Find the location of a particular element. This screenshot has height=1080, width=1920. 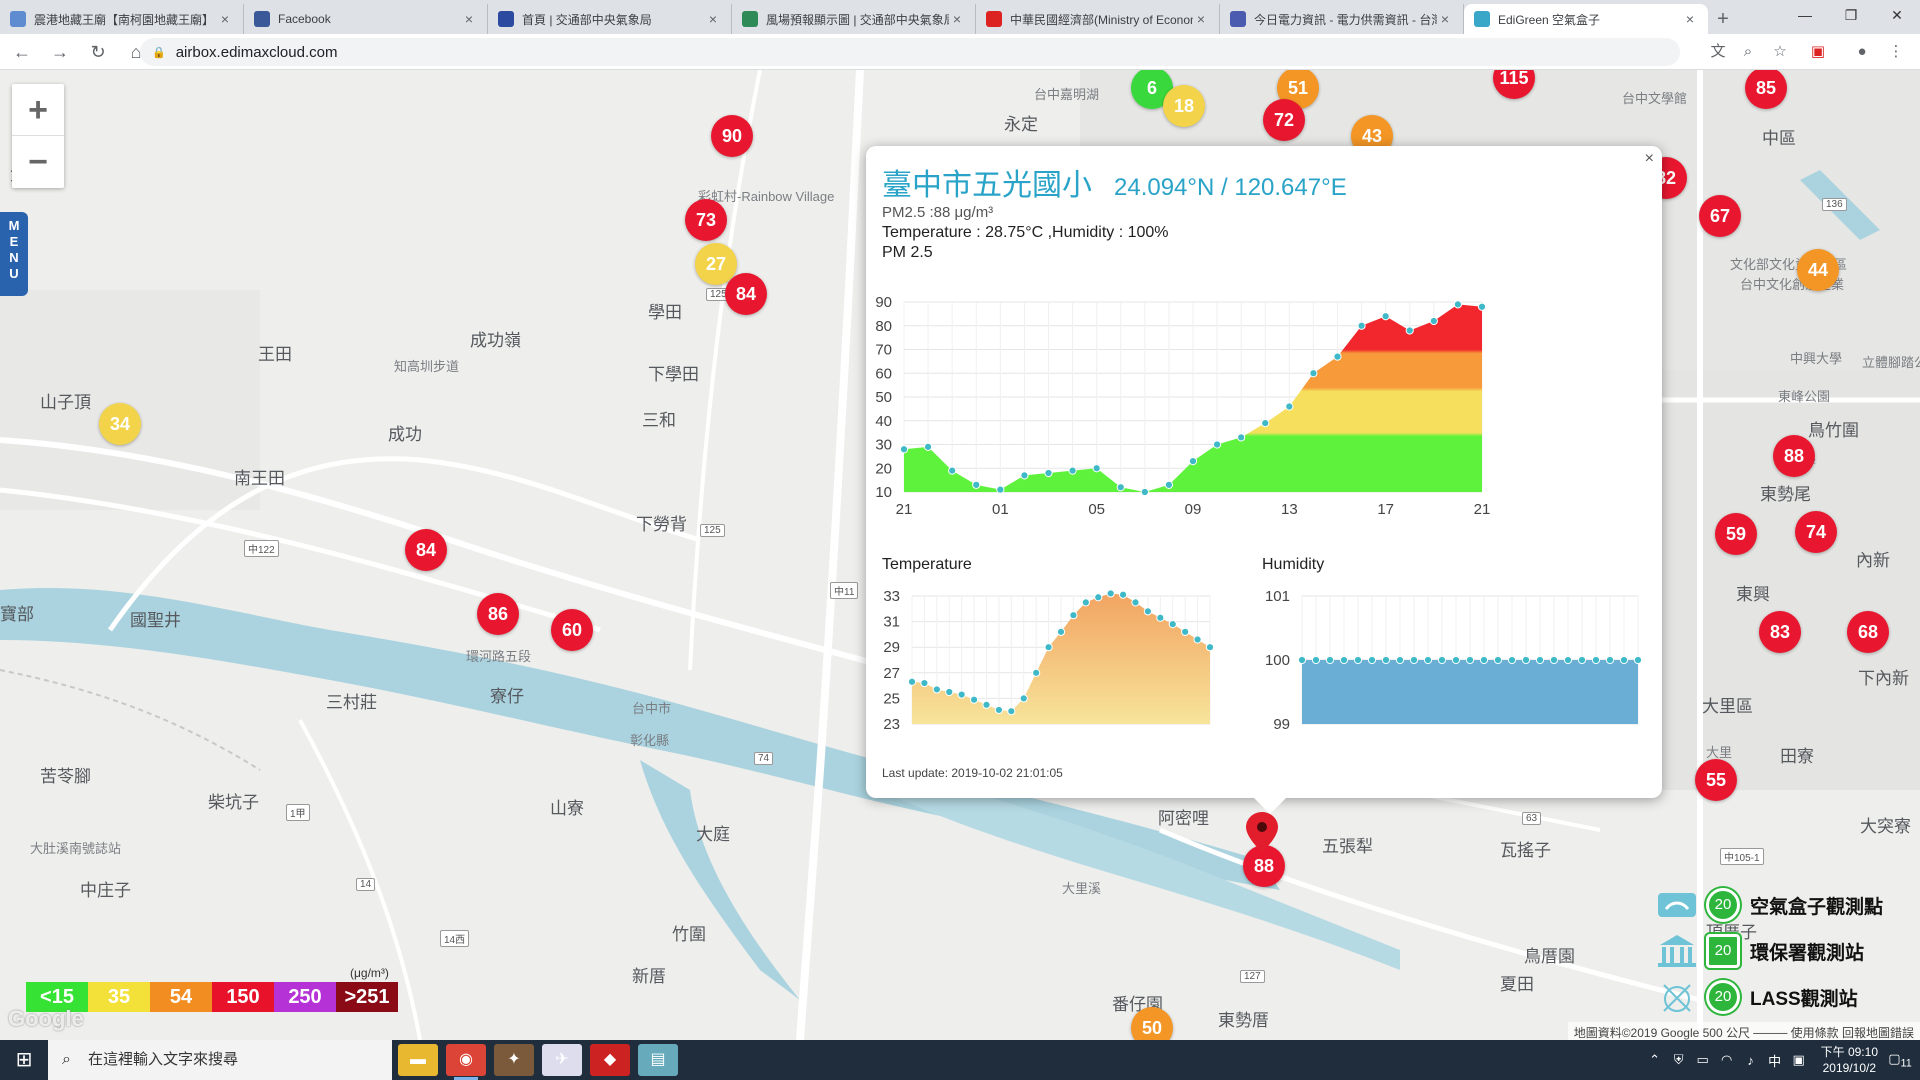

app-fox-icon: ✦ is located at coordinates (514, 1060).